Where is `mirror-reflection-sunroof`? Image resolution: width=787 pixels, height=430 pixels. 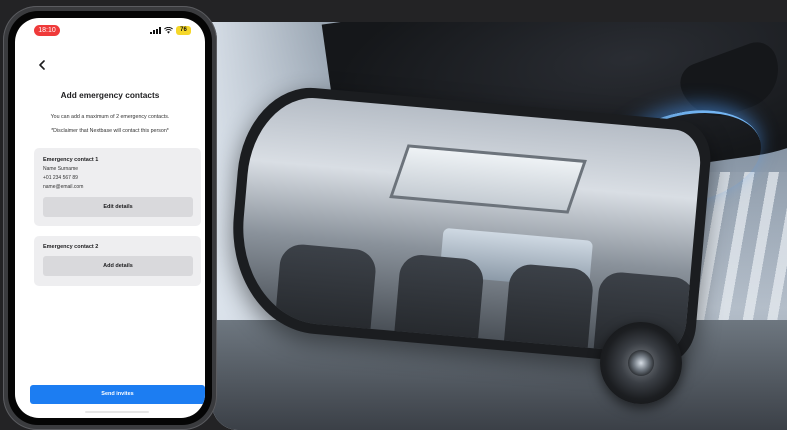 mirror-reflection-sunroof is located at coordinates (488, 179).